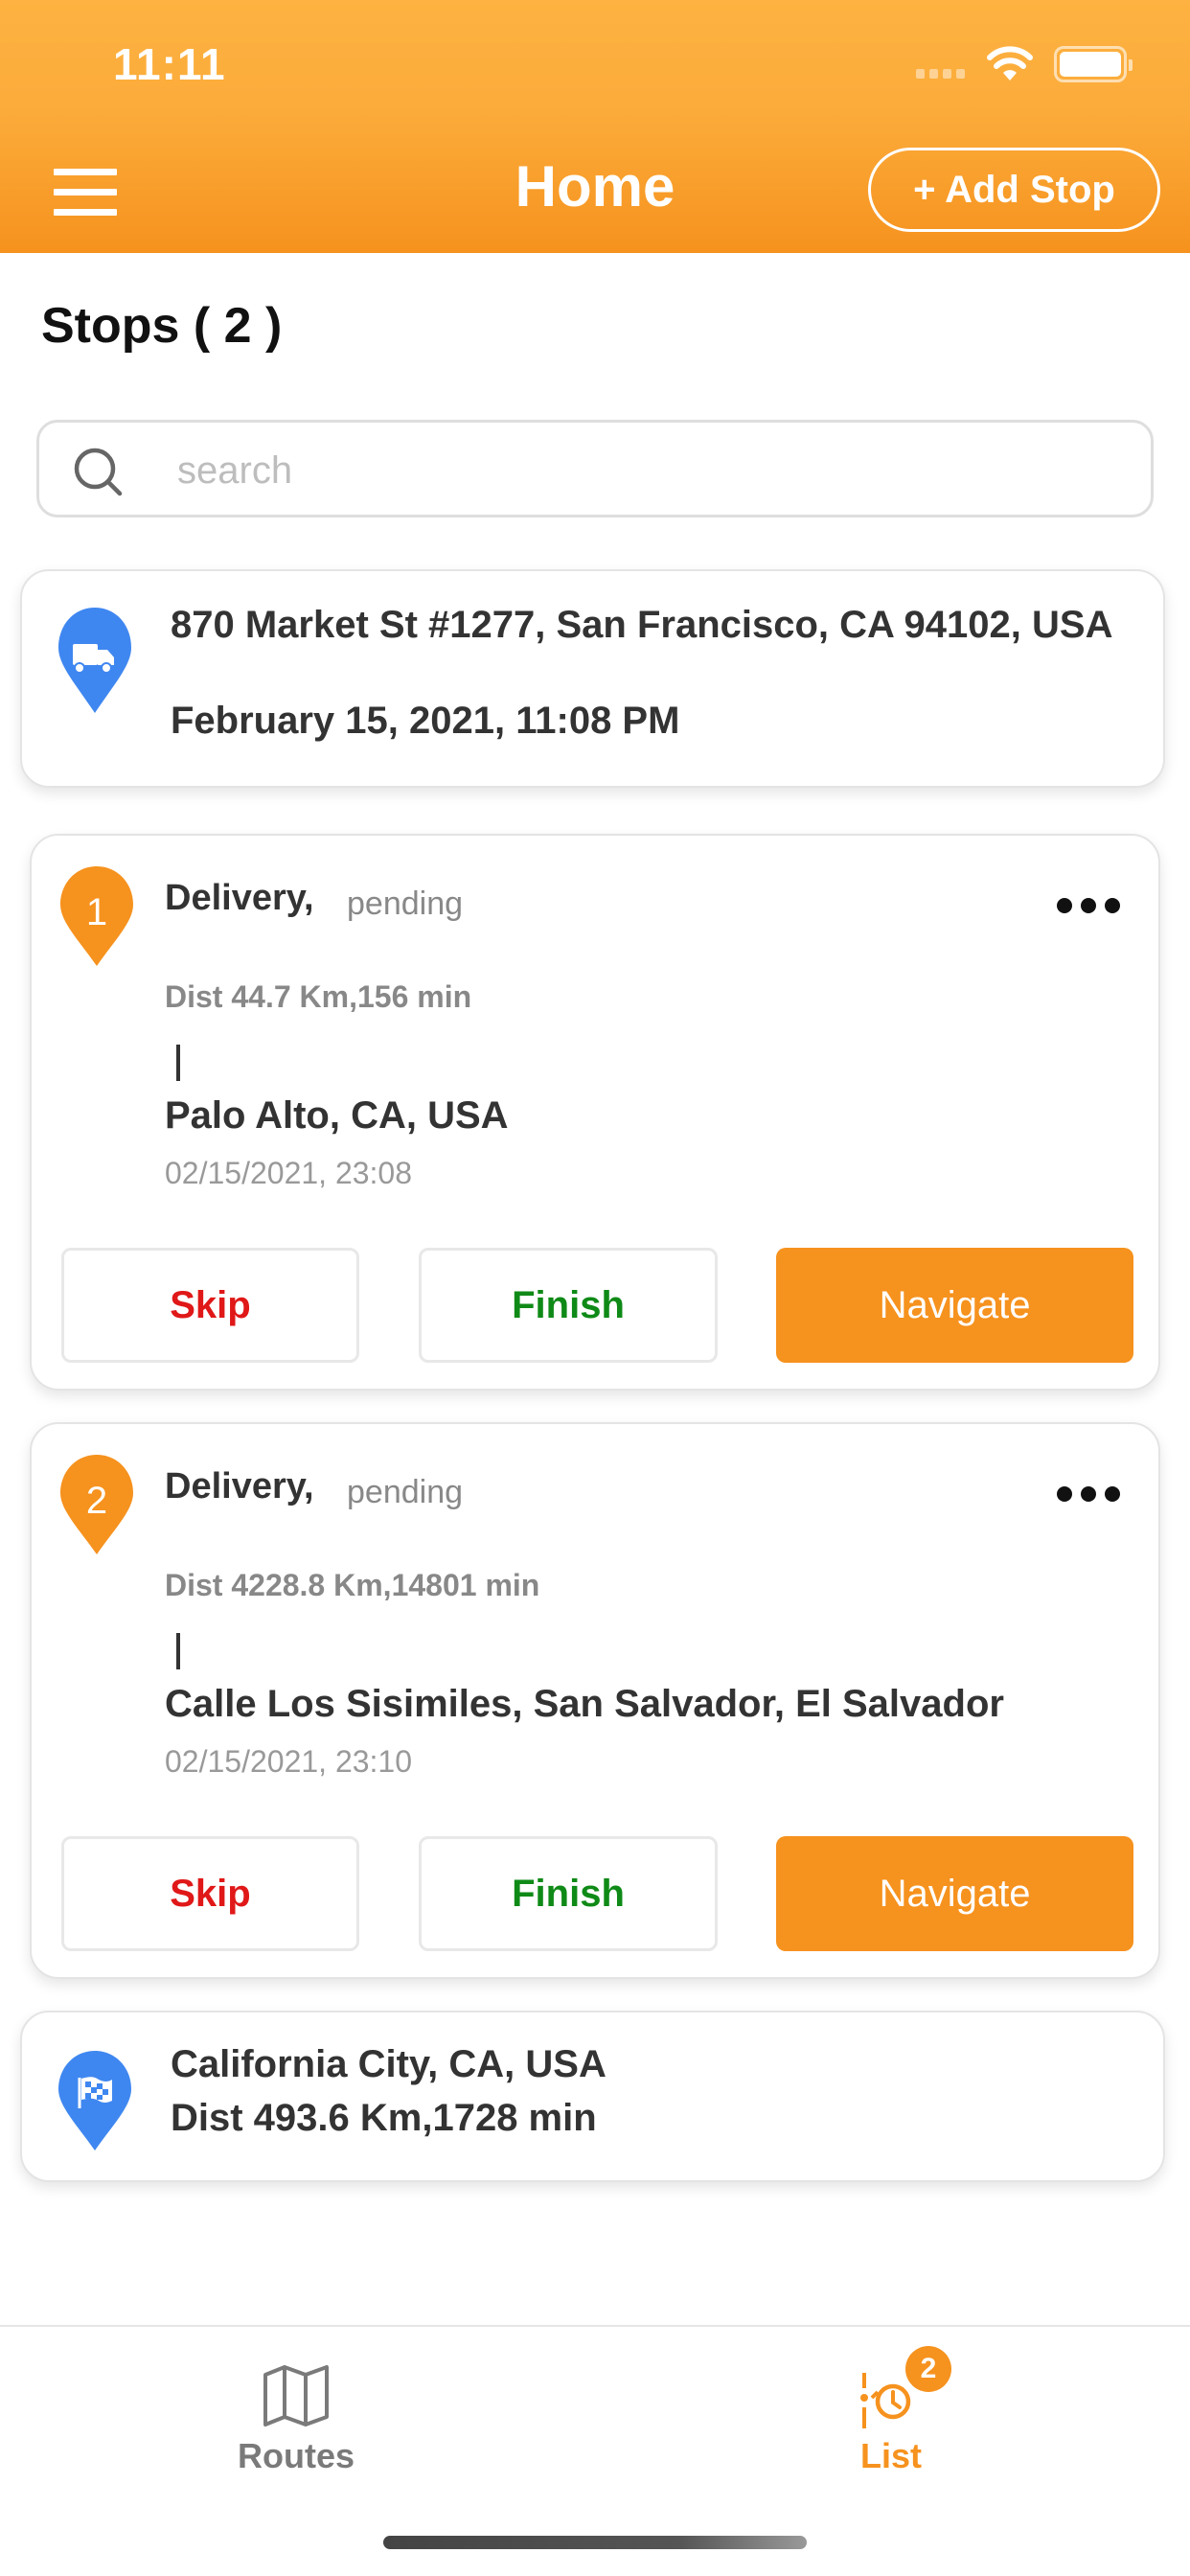 This screenshot has height=2576, width=1190. Describe the element at coordinates (289, 1761) in the screenshot. I see `stop-time: 02/15/2021, 23:10` at that location.